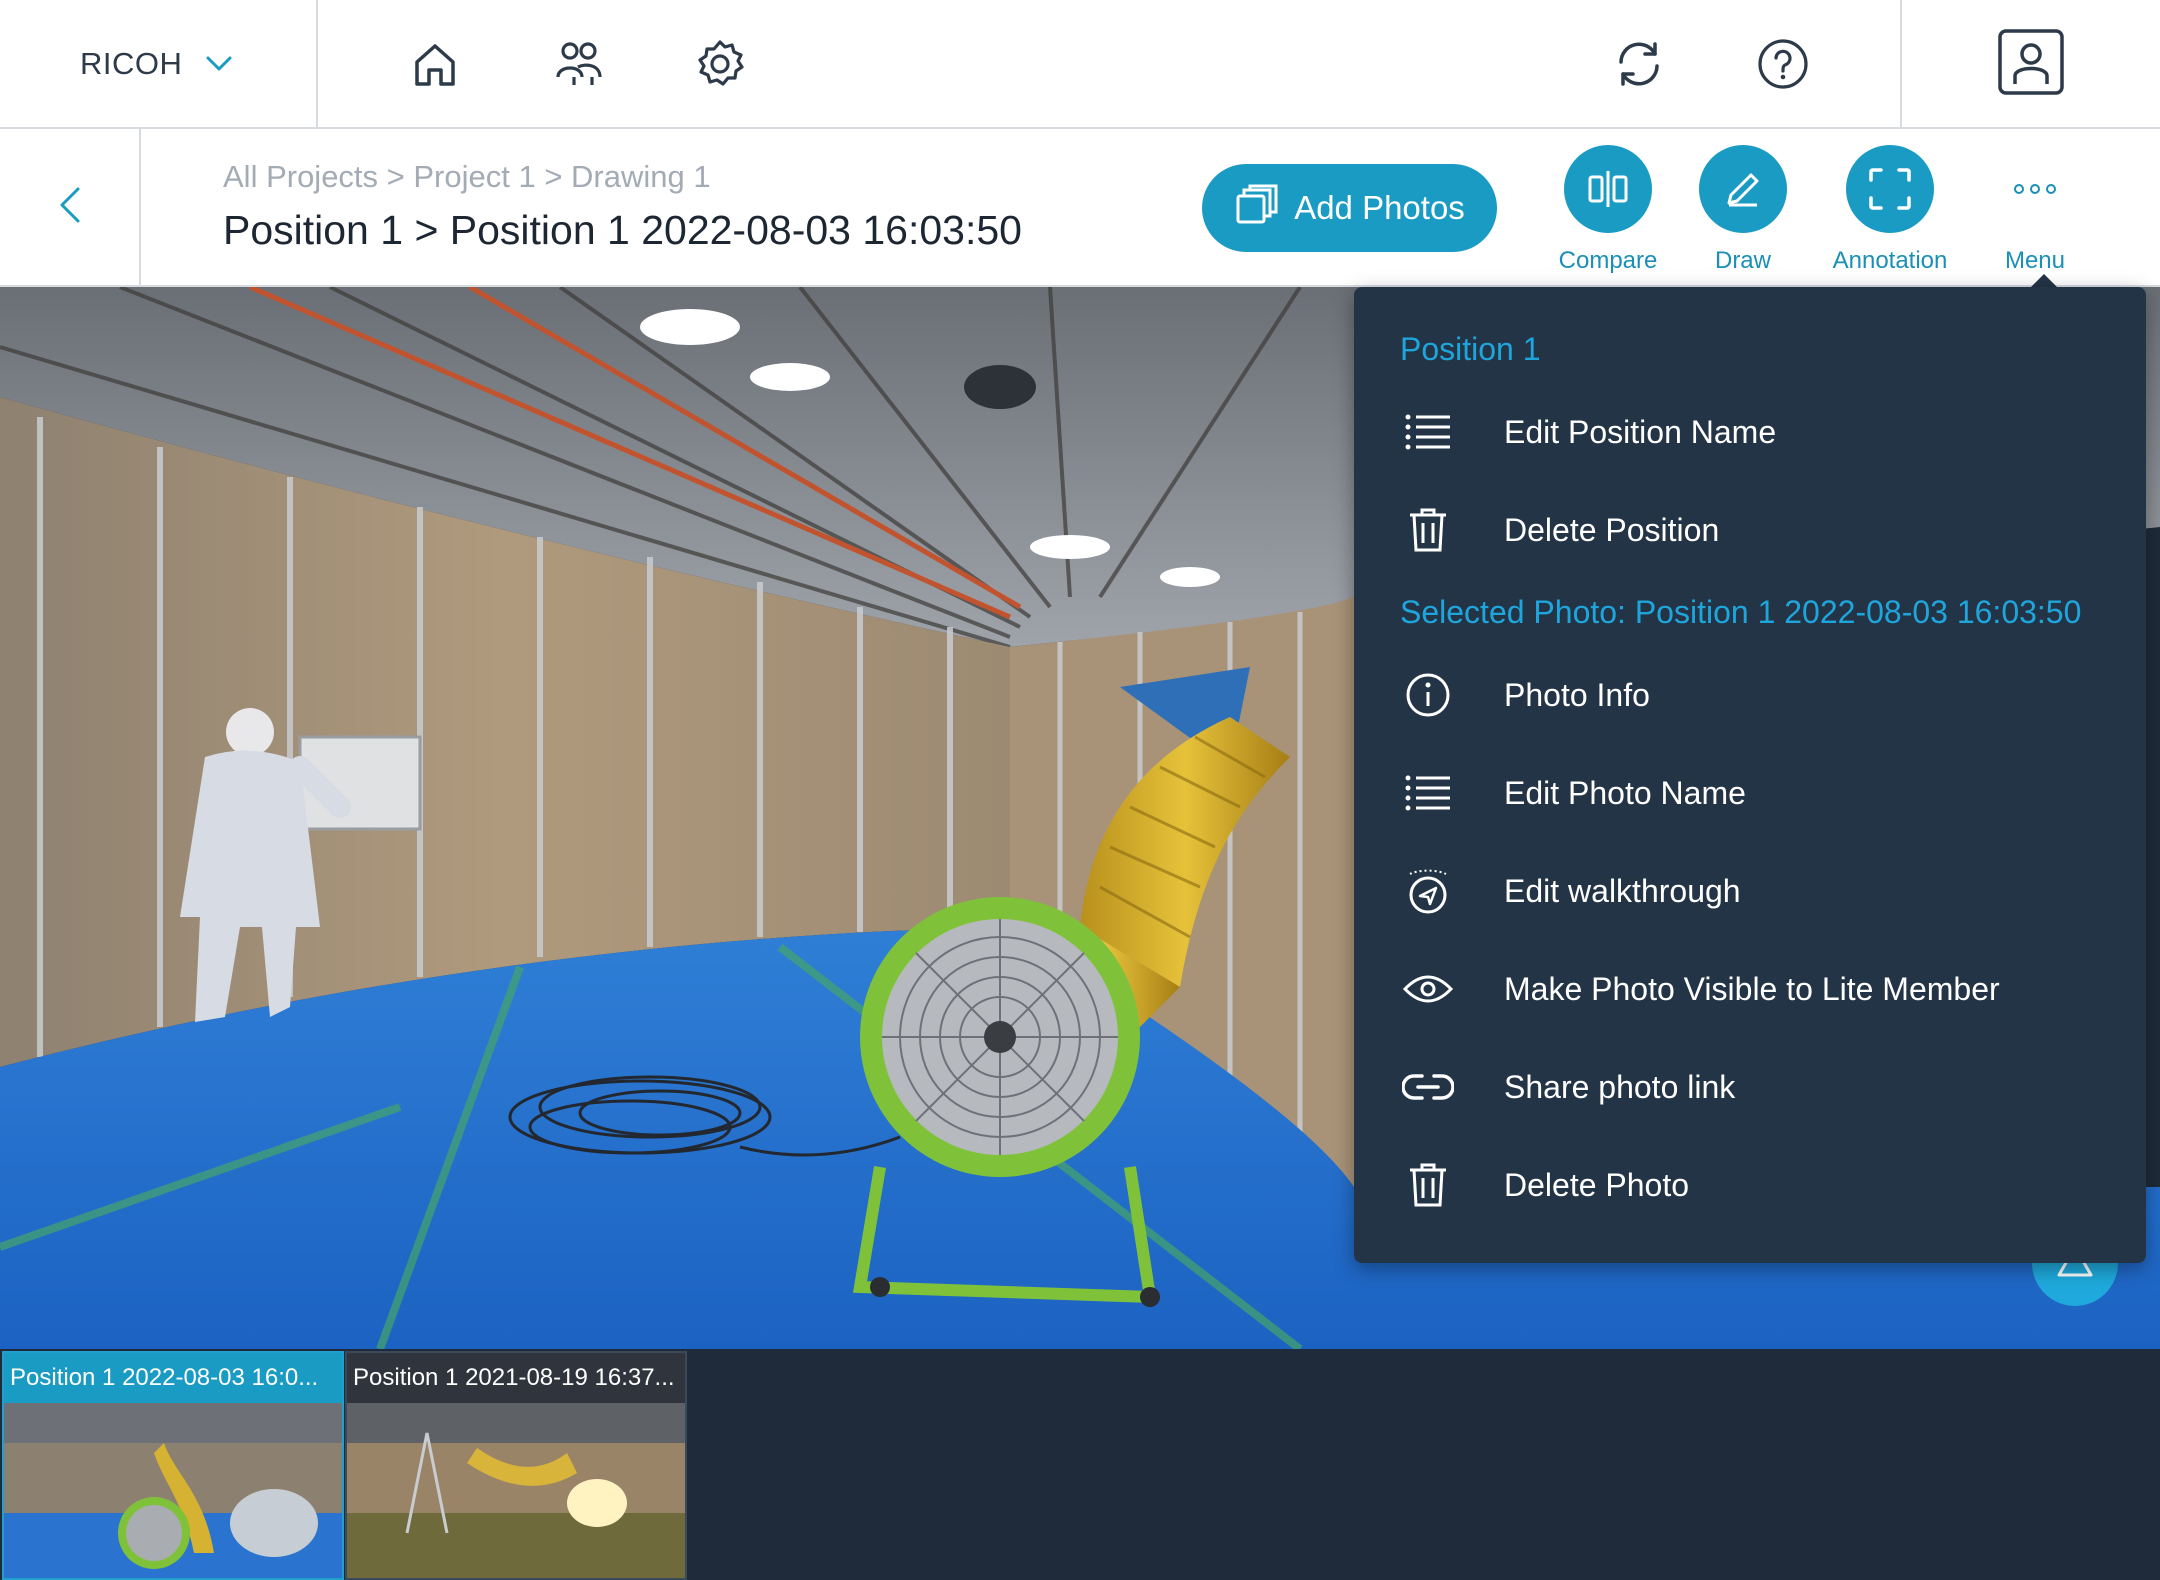 The width and height of the screenshot is (2160, 1580). What do you see at coordinates (1890, 260) in the screenshot?
I see `annotation-label: Annotation` at bounding box center [1890, 260].